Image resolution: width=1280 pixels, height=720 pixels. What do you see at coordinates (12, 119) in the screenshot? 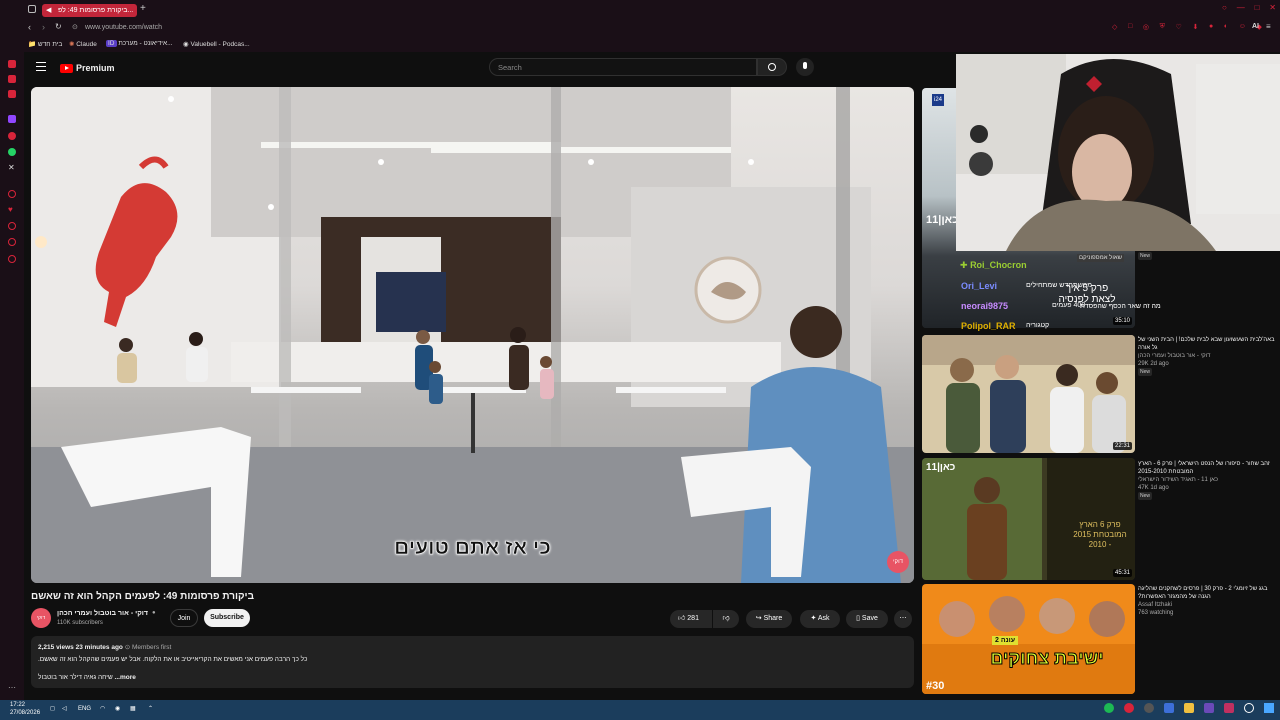
I see `twitch-icon` at bounding box center [12, 119].